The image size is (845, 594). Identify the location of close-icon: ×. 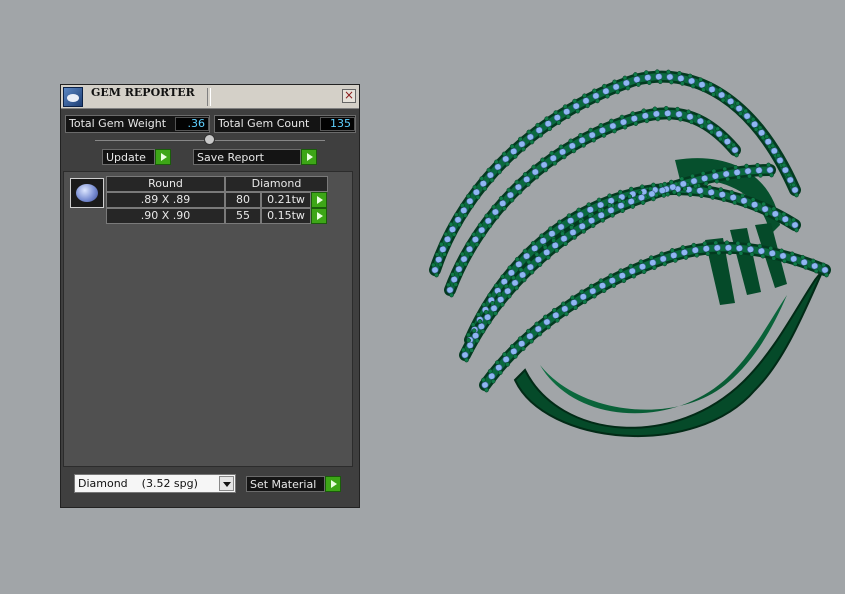
(349, 96).